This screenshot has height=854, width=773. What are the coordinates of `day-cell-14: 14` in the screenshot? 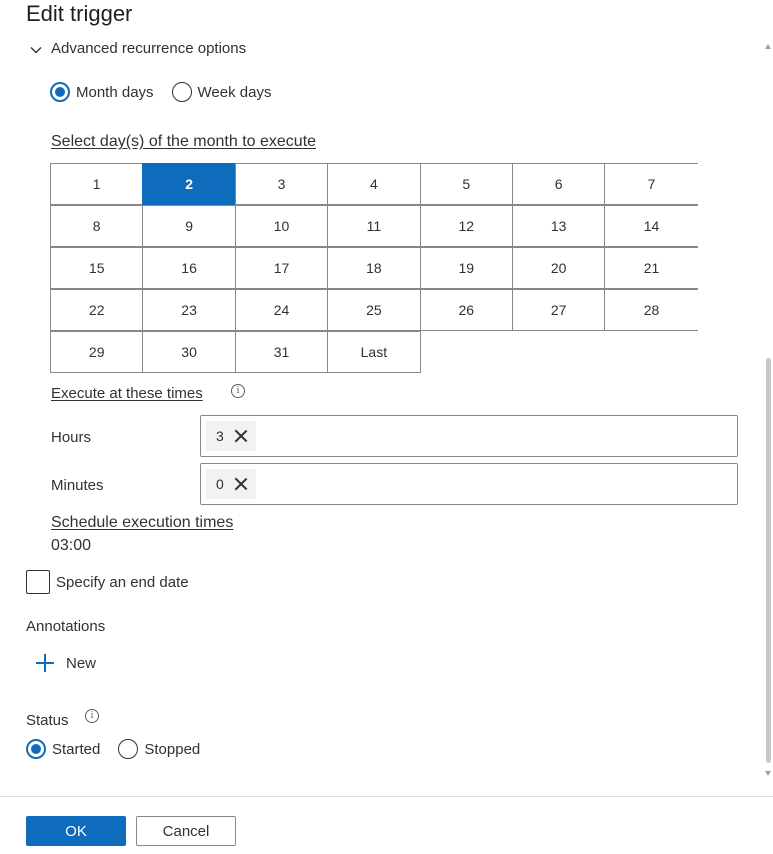 It's located at (651, 226).